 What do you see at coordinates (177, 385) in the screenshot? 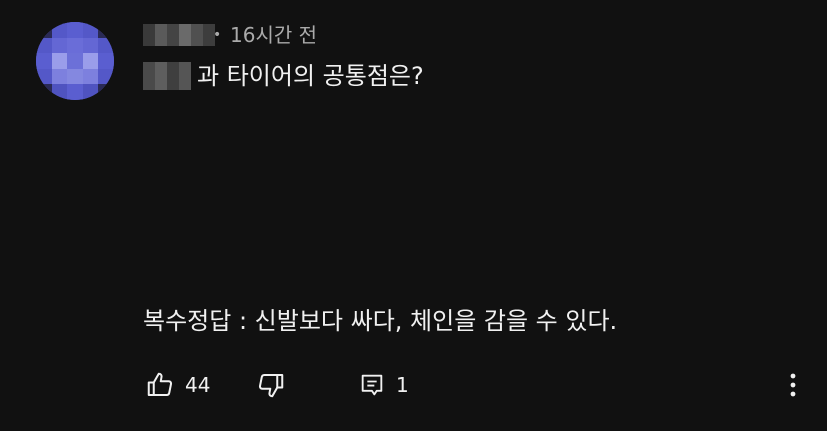
I see `like-button: 44` at bounding box center [177, 385].